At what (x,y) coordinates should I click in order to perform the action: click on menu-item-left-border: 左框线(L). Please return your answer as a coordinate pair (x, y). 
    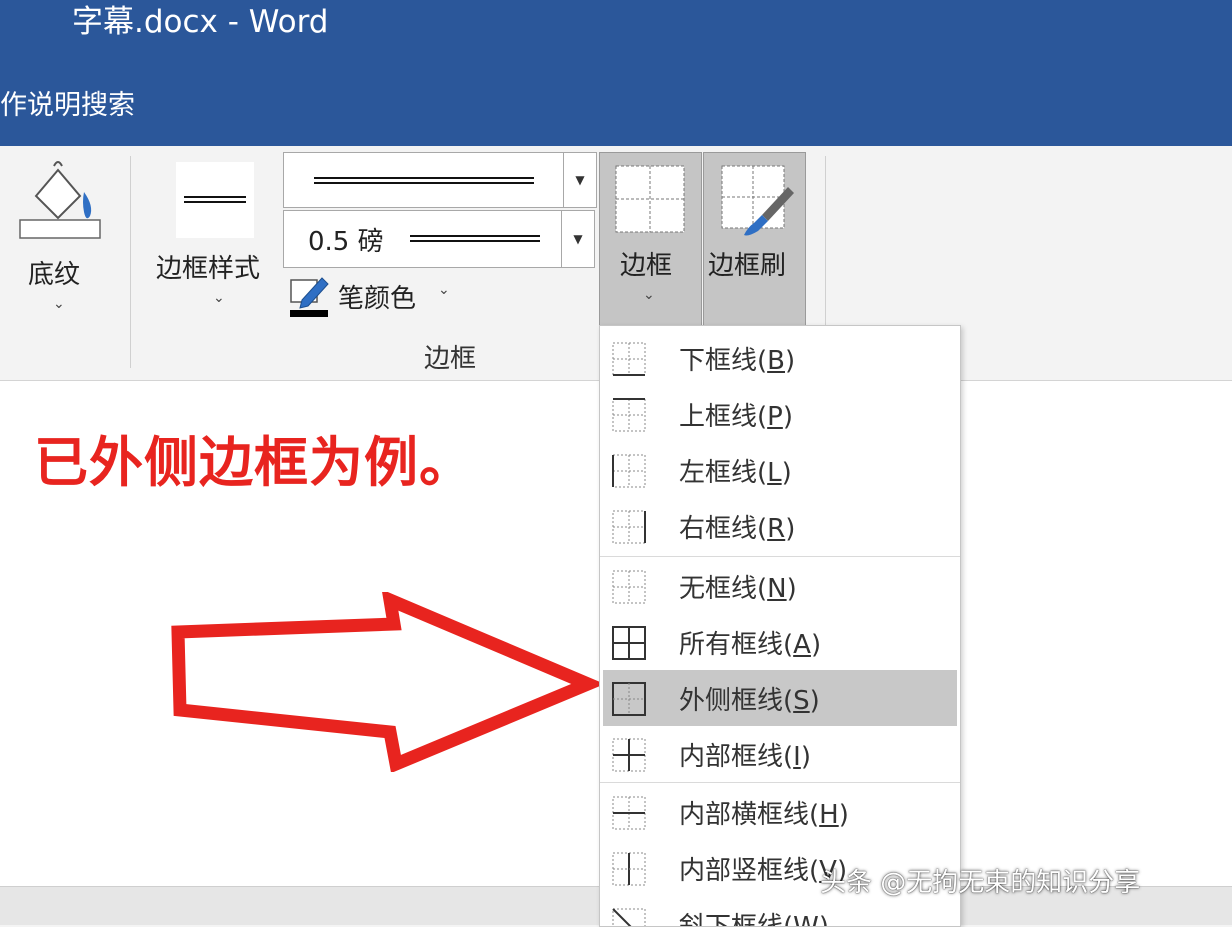
    Looking at the image, I should click on (780, 470).